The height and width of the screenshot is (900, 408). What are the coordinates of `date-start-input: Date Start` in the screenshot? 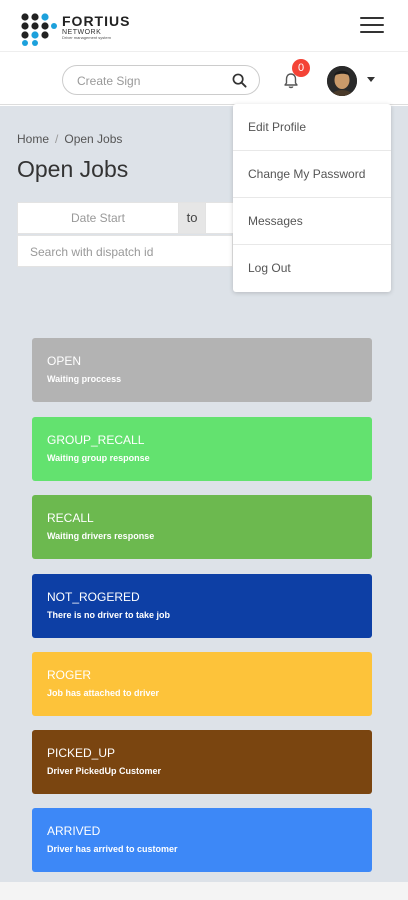 It's located at (98, 218).